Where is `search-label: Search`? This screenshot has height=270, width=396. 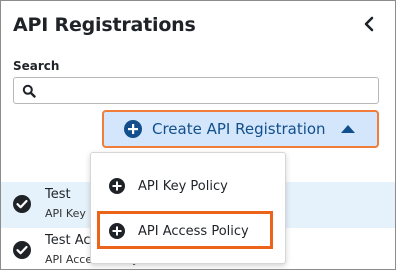
search-label: Search is located at coordinates (36, 66).